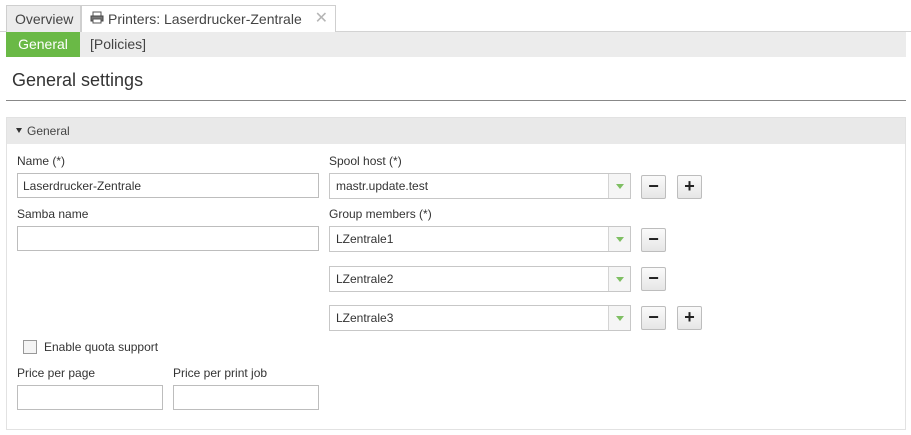  I want to click on group-member-value: LZentrale1, so click(365, 239).